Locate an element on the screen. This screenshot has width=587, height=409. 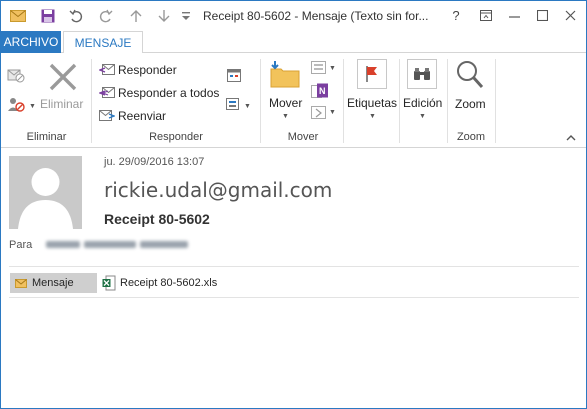
to-label: Para is located at coordinates (21, 245).